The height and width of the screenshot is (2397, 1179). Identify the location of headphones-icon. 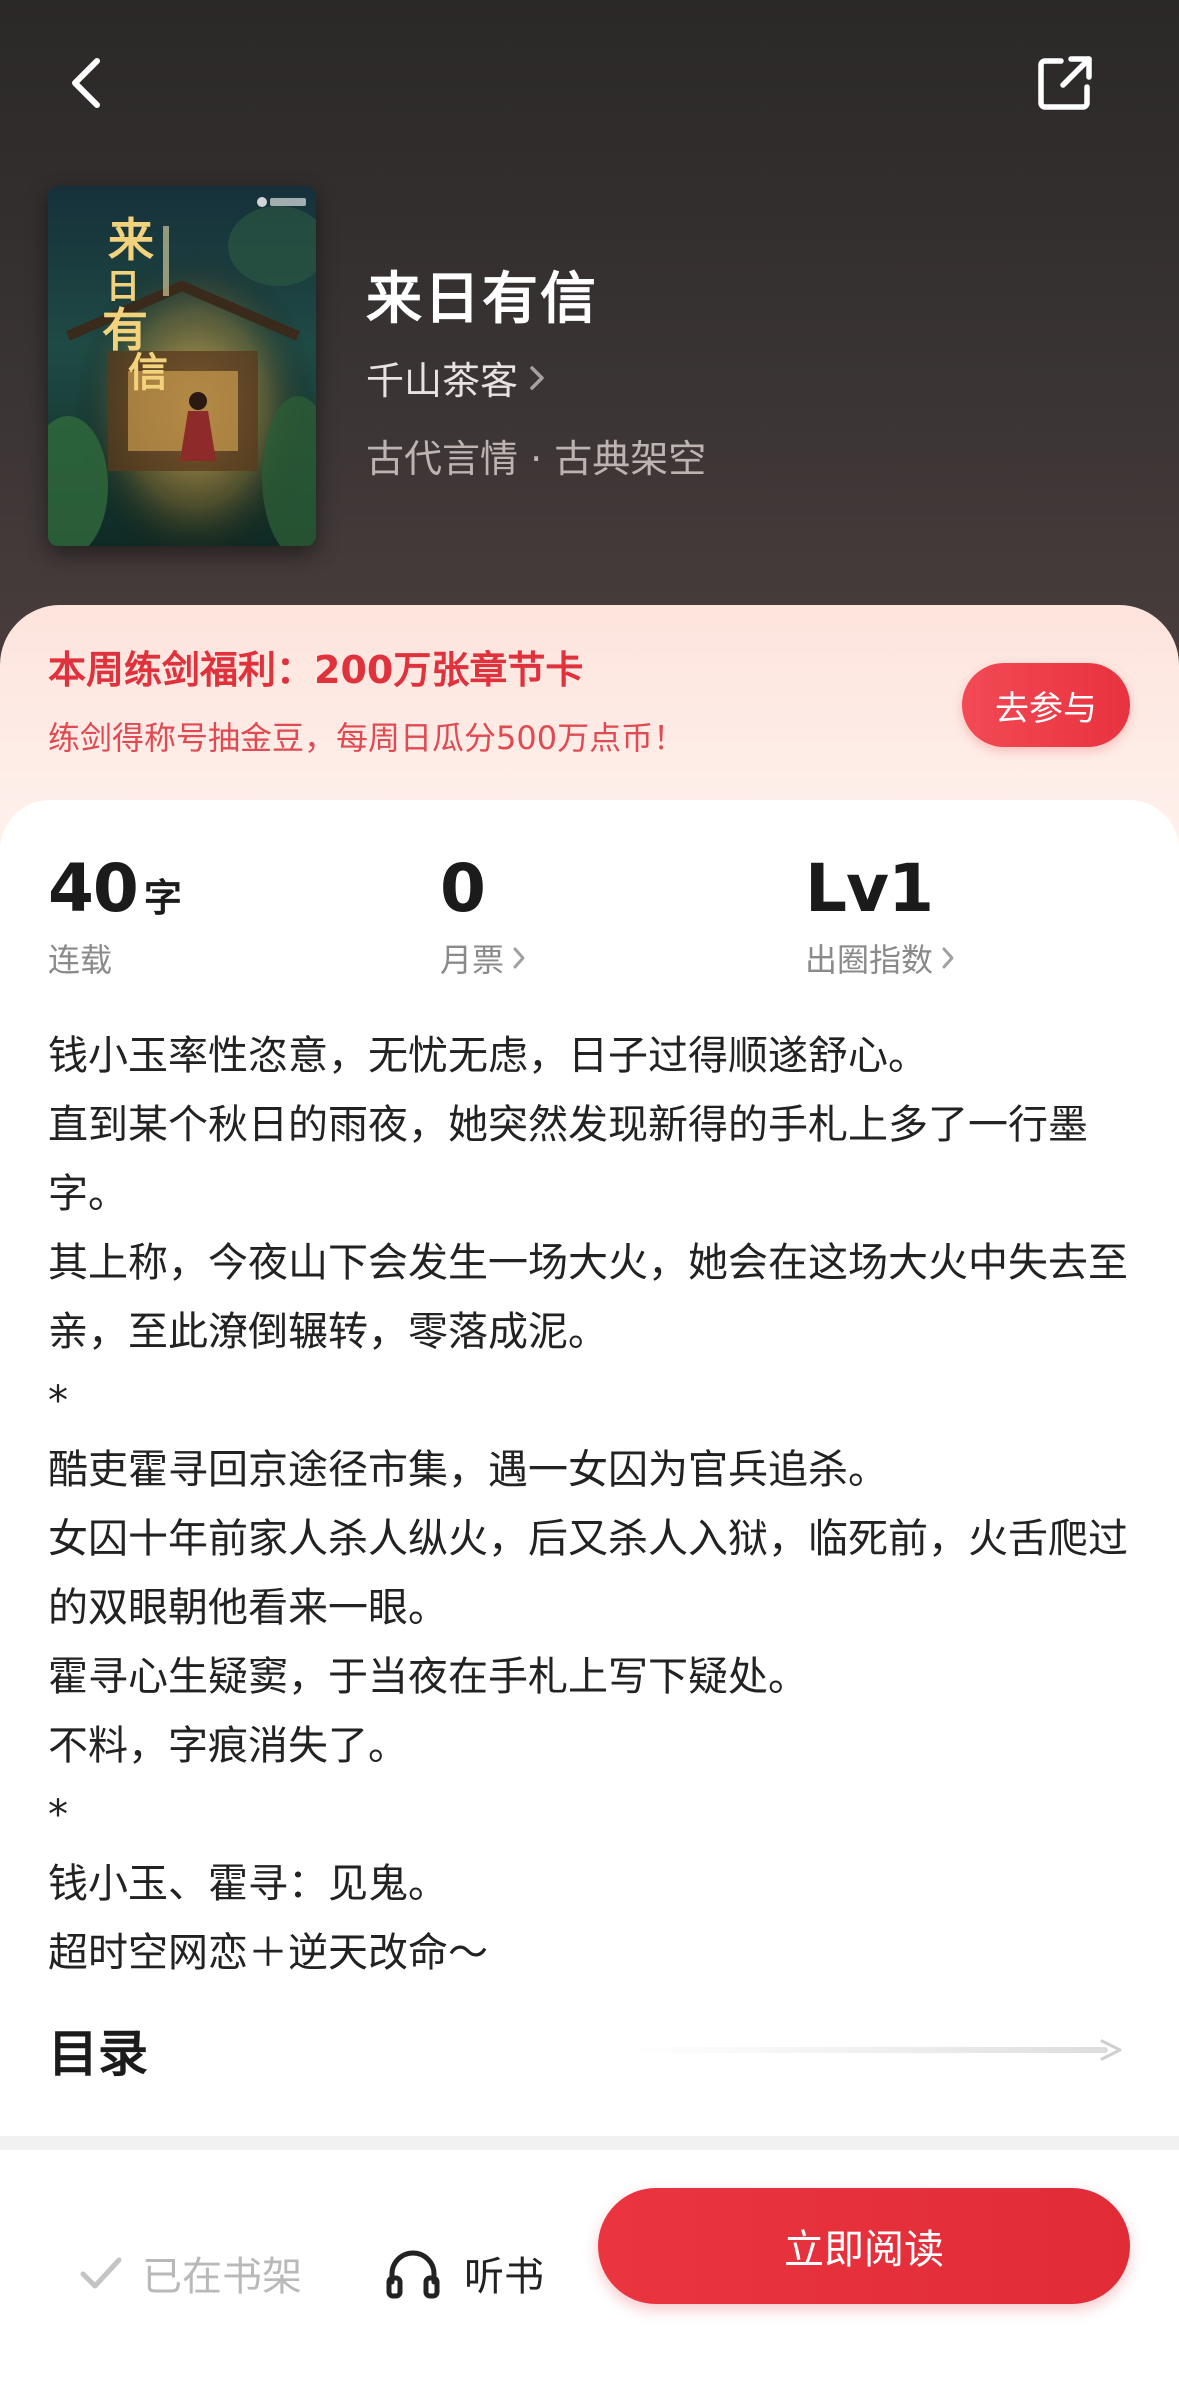
(413, 2274).